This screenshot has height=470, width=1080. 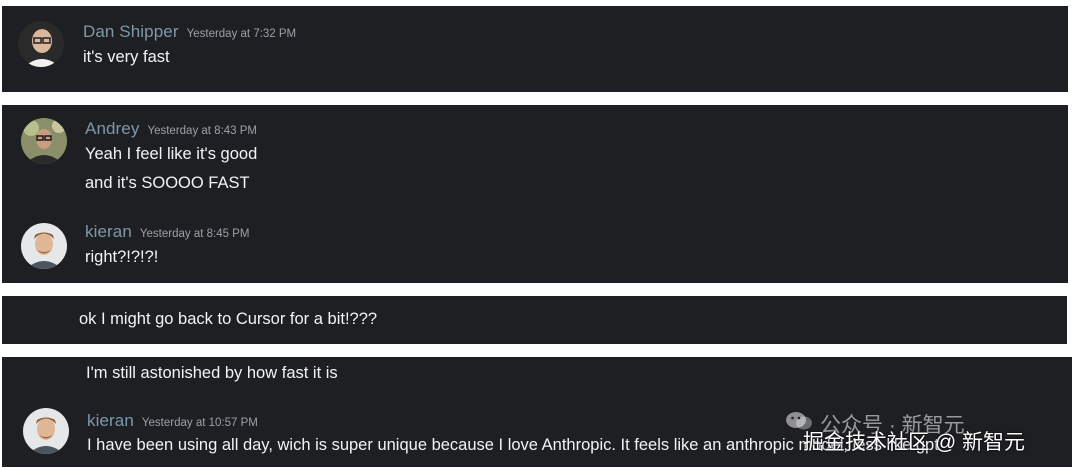 What do you see at coordinates (131, 31) in the screenshot?
I see `author-name: Dan Shipper` at bounding box center [131, 31].